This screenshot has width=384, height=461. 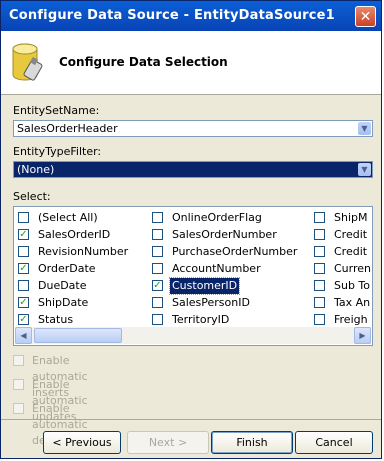 I want to click on type-filter-label: EntityTypeFilter:, so click(x=57, y=151).